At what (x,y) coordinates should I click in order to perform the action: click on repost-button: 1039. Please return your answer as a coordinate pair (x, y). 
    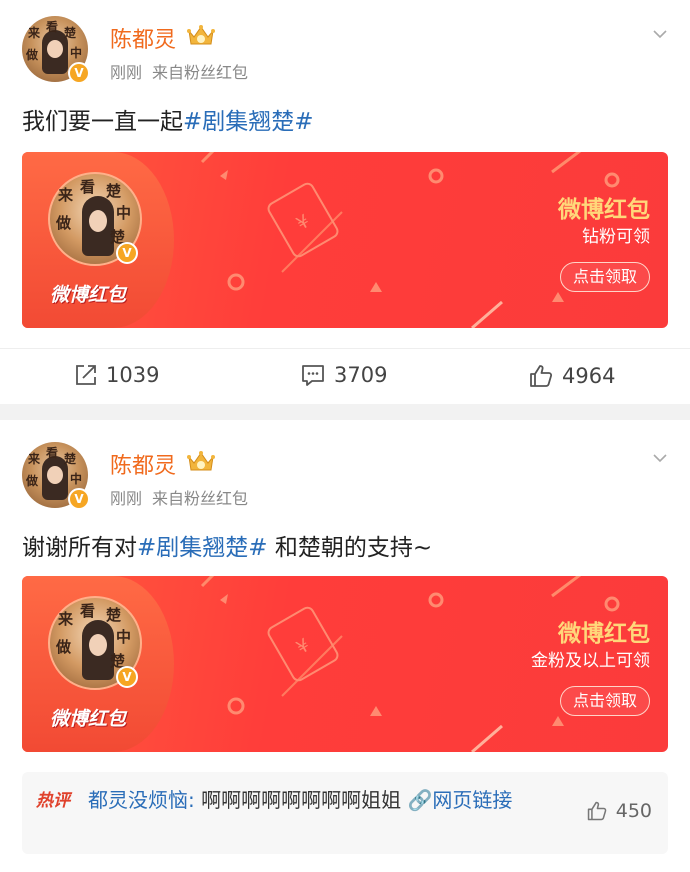
    Looking at the image, I should click on (116, 375).